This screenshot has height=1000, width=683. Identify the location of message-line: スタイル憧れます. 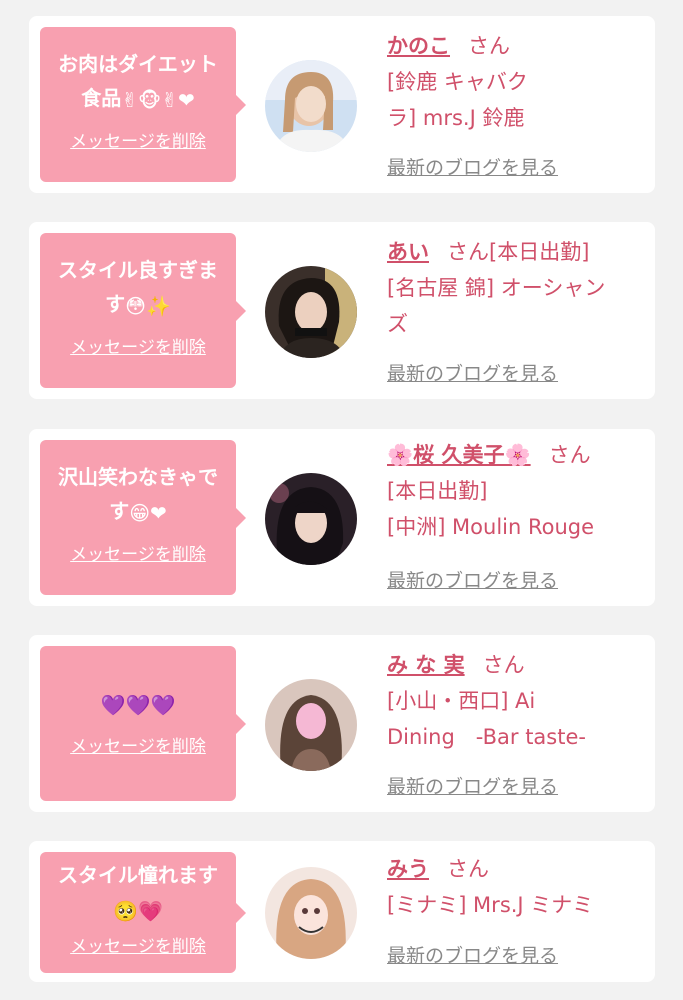
(138, 875).